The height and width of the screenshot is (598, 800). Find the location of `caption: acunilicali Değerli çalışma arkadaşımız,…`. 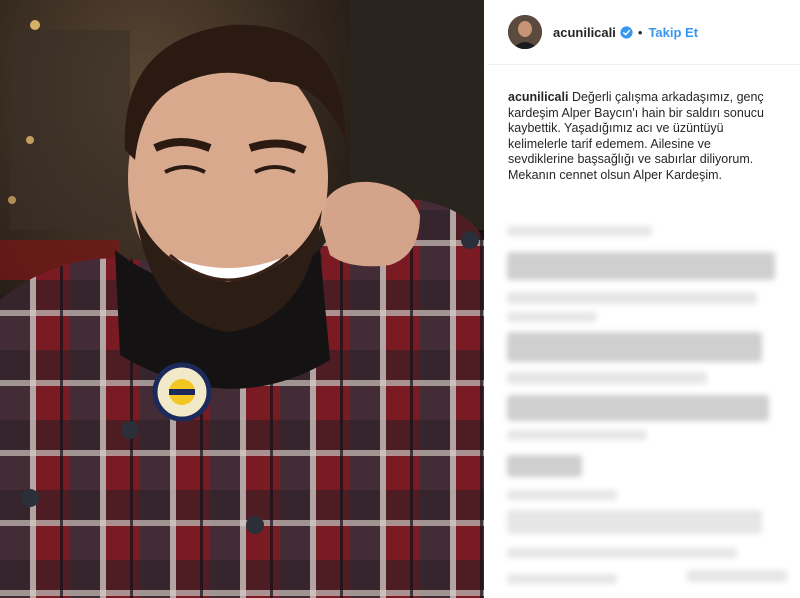

caption: acunilicali Değerli çalışma arkadaşımız,… is located at coordinates (643, 137).